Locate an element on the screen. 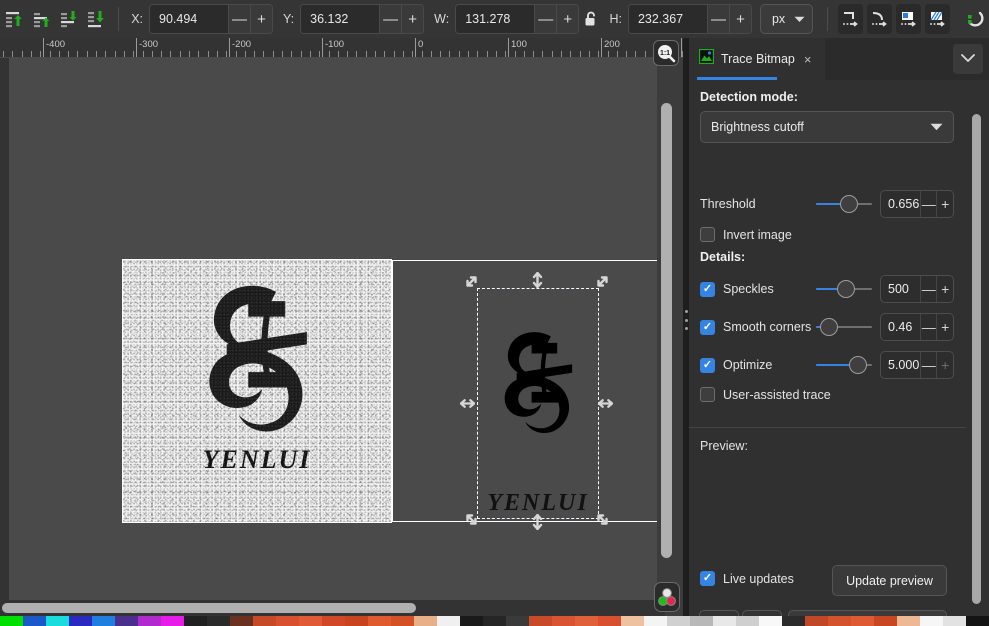  canvas-horizontal-scroll-thumb is located at coordinates (209, 608).